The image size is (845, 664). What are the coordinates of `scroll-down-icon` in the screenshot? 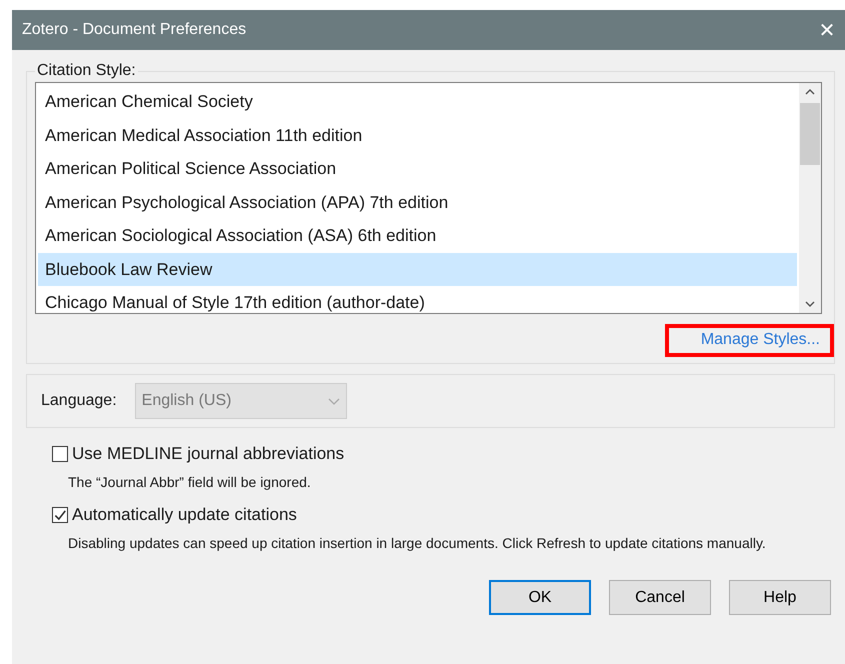 It's located at (810, 304).